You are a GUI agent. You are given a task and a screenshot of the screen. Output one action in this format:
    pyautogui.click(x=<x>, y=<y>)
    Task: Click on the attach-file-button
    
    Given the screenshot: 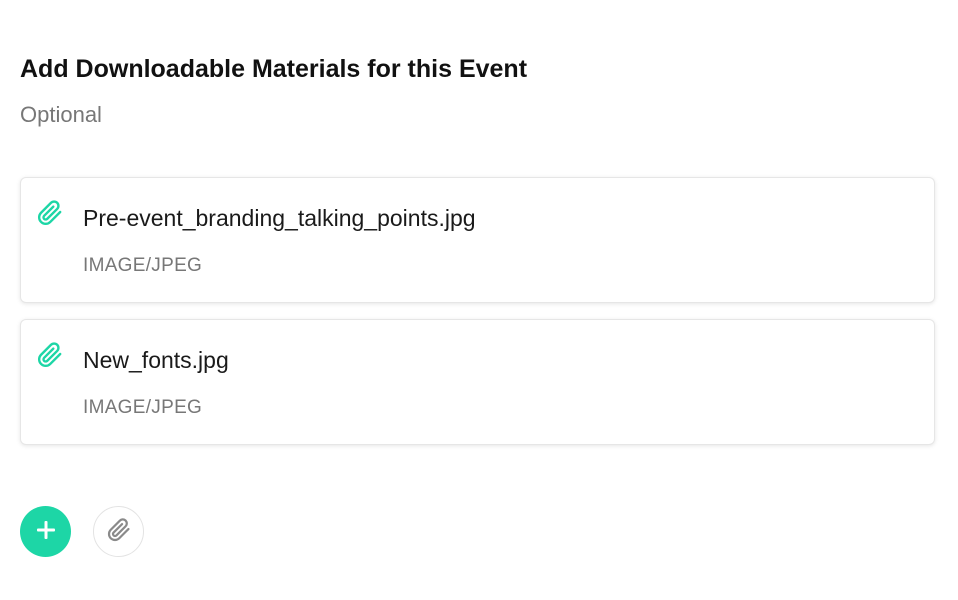 What is the action you would take?
    pyautogui.click(x=118, y=531)
    